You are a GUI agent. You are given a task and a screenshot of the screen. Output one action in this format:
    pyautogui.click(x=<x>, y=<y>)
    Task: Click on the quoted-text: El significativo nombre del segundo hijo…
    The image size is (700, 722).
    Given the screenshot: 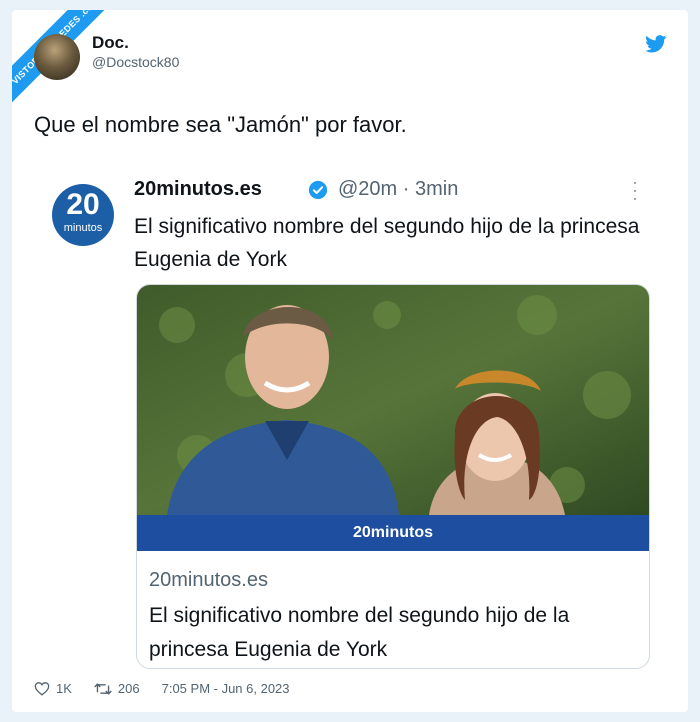 What is the action you would take?
    pyautogui.click(x=387, y=243)
    